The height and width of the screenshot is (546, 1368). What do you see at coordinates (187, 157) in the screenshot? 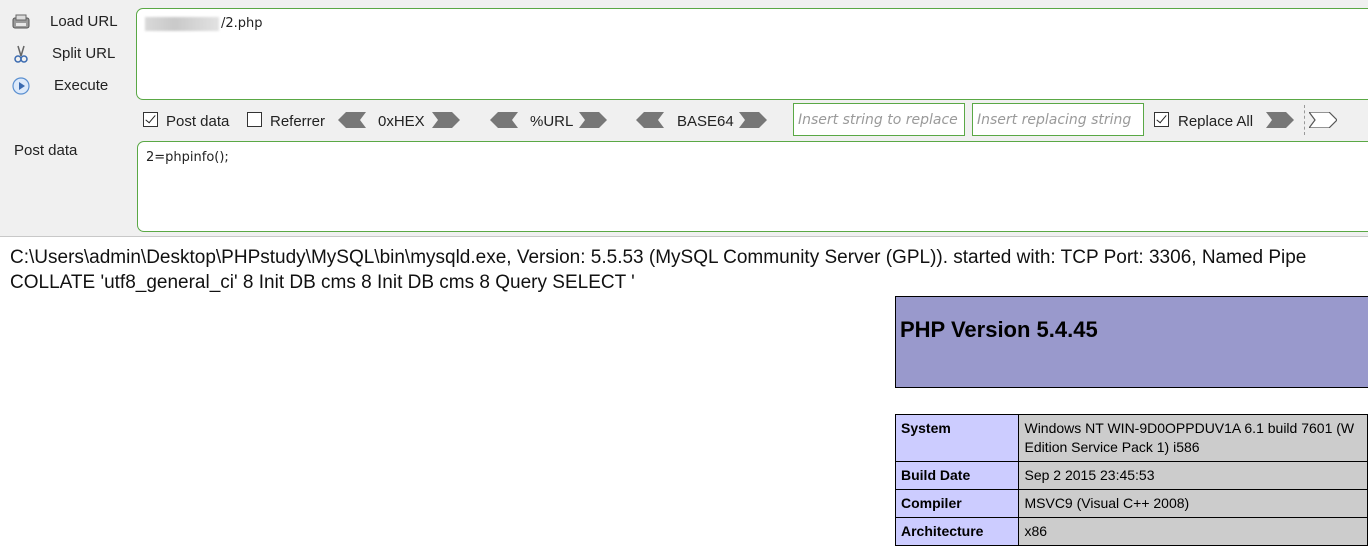
I see `post-data-value: 2=phpinfo();` at bounding box center [187, 157].